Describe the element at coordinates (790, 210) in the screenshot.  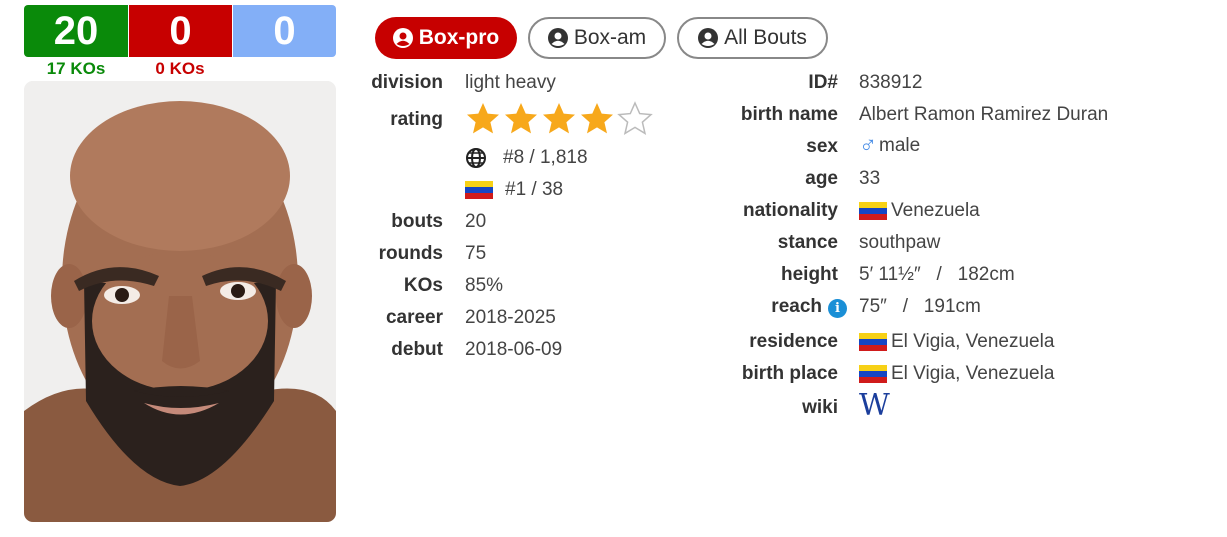
I see `nationality-label: nationality` at that location.